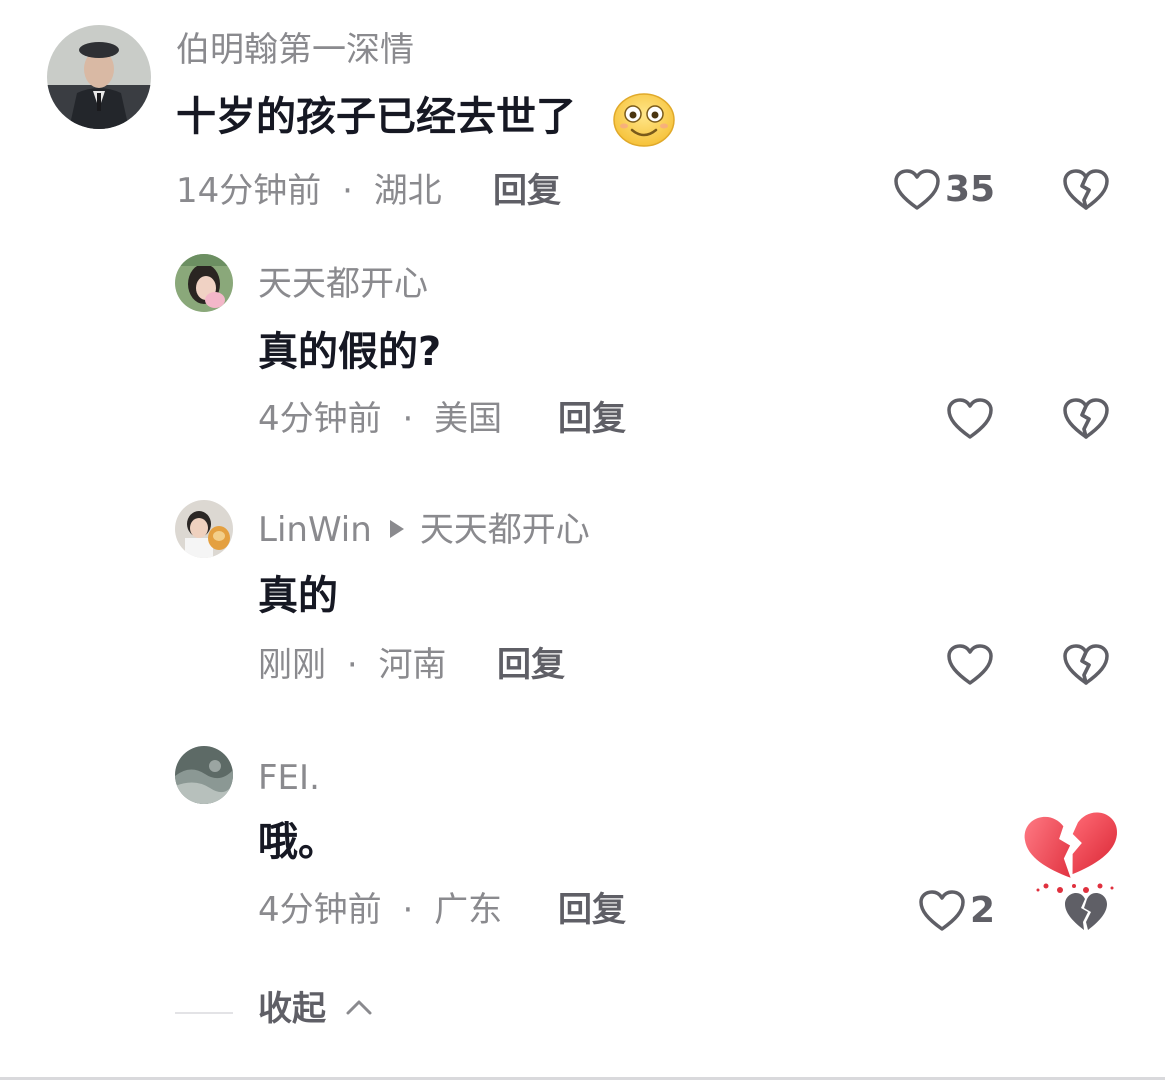 Image resolution: width=1165 pixels, height=1080 pixels. Describe the element at coordinates (289, 778) in the screenshot. I see `comment-username: FEI.` at that location.